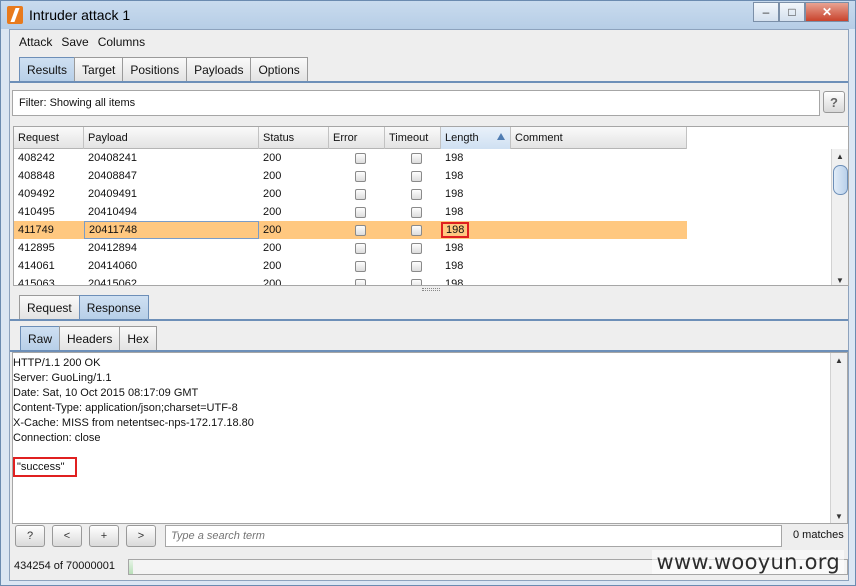  I want to click on col-length: Length, so click(476, 138).